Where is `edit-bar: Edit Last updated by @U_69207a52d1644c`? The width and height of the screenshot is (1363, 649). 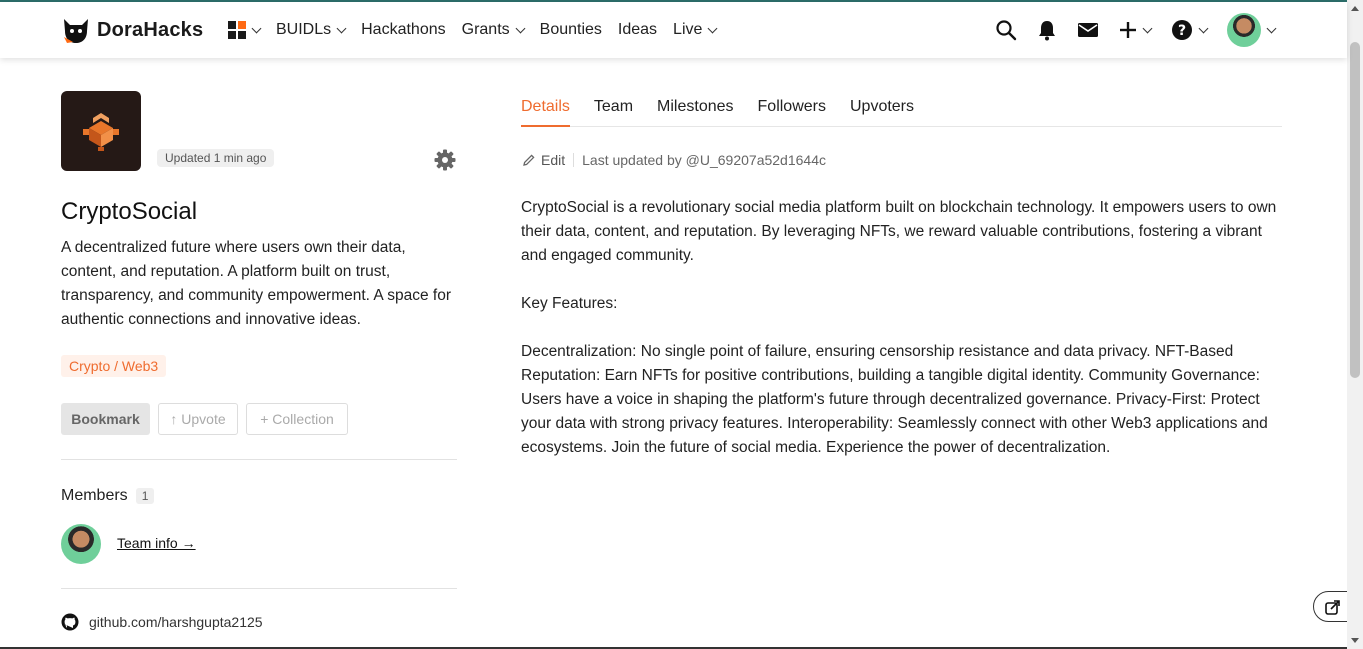
edit-bar: Edit Last updated by @U_69207a52d1644c is located at coordinates (674, 160).